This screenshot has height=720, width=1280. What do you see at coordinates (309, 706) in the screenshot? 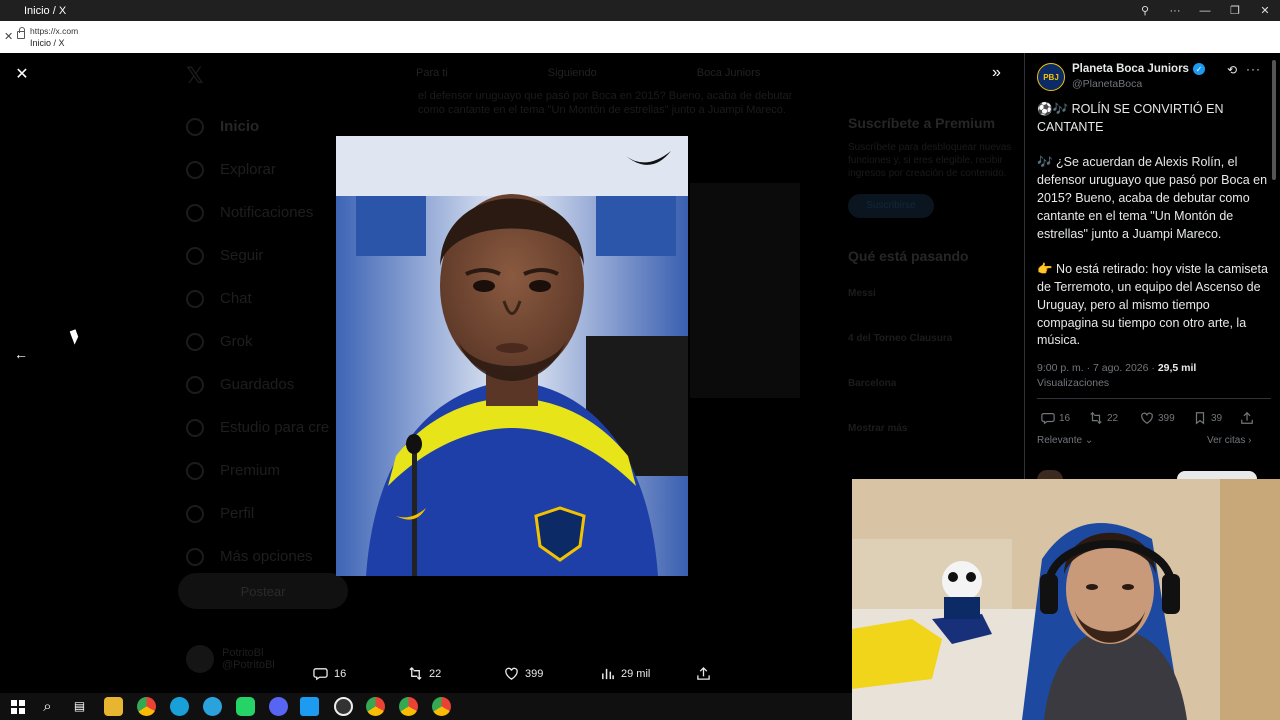
I see `x-app-icon` at bounding box center [309, 706].